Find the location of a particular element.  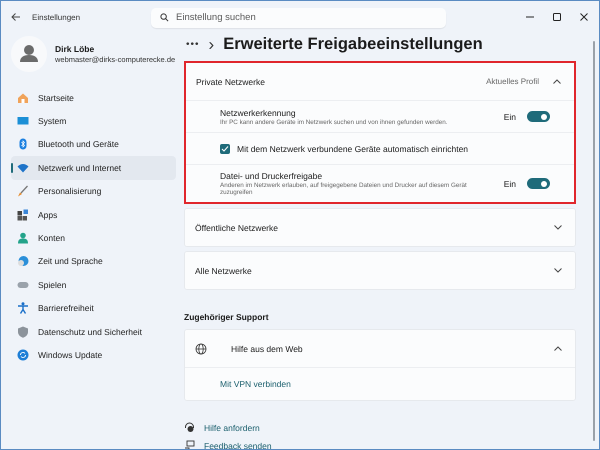

setting-title: Netzwerkerkennung is located at coordinates (258, 113).